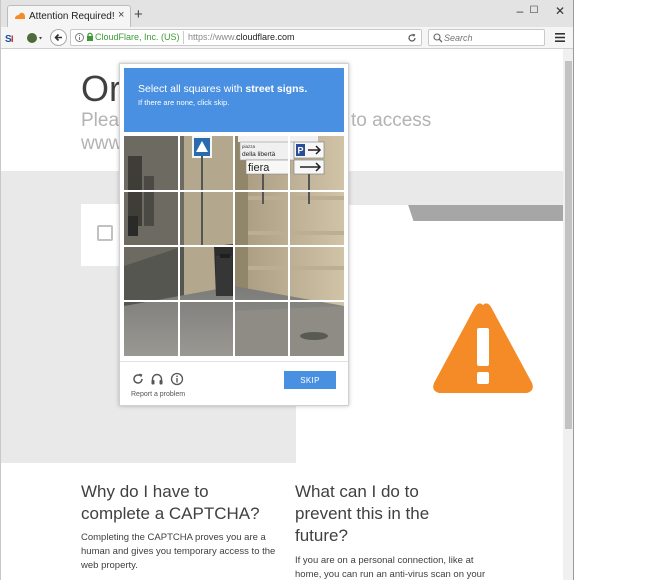 The width and height of the screenshot is (656, 580). Describe the element at coordinates (170, 503) in the screenshot. I see `why-heading: Why do I have to complete a CAPTCHA?` at that location.